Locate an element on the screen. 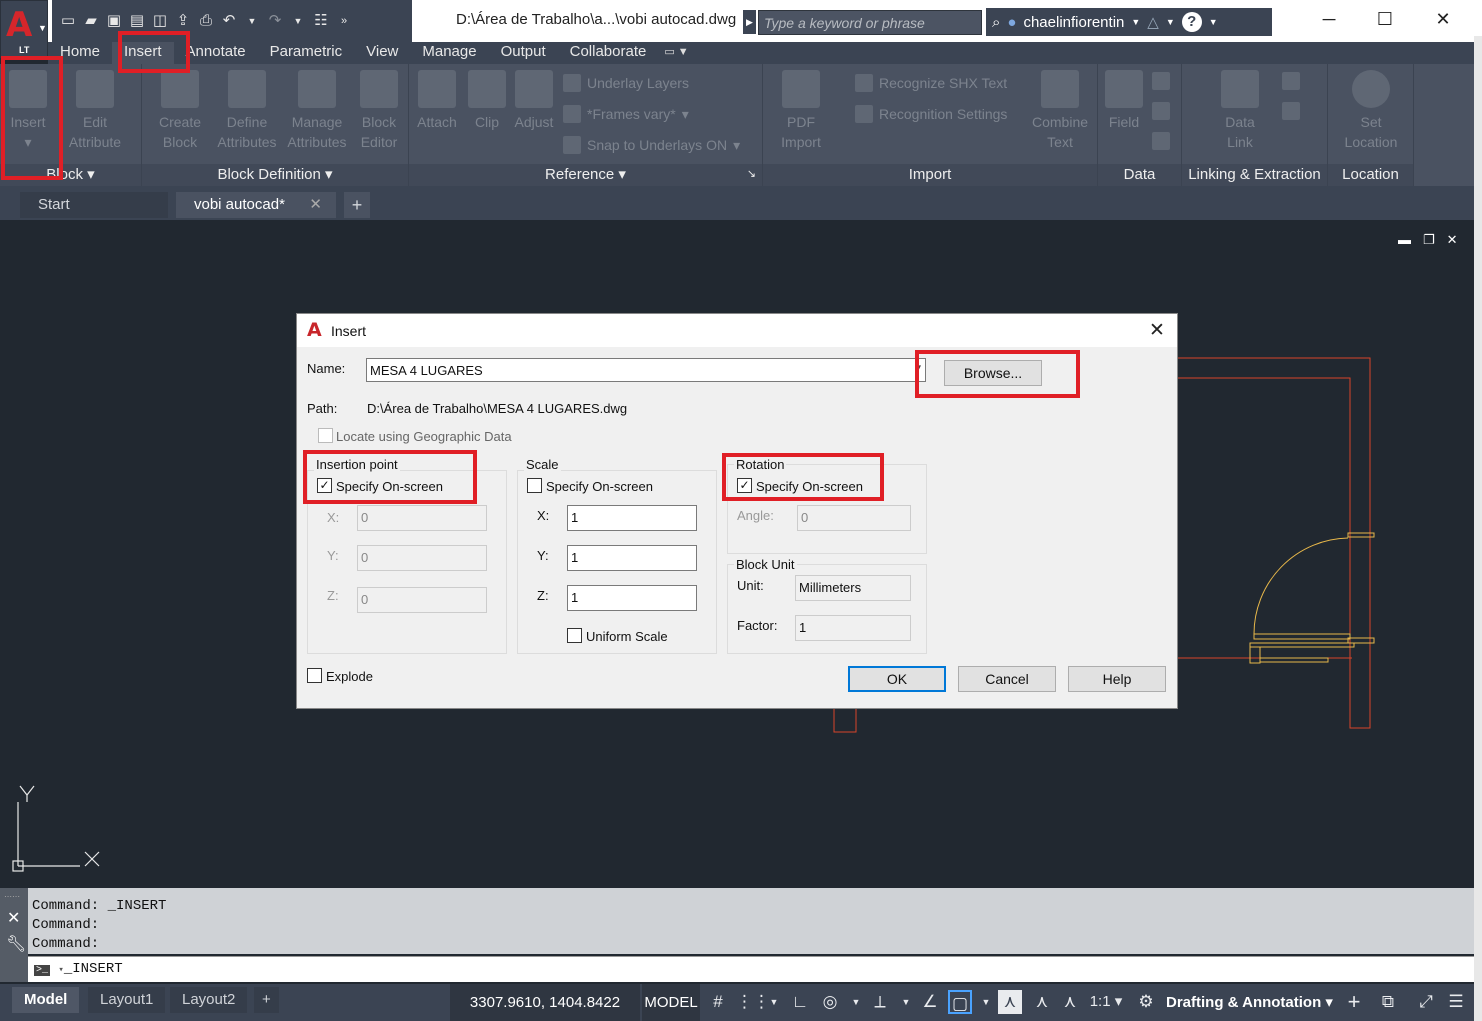  download-from-source-icon is located at coordinates (1291, 81).